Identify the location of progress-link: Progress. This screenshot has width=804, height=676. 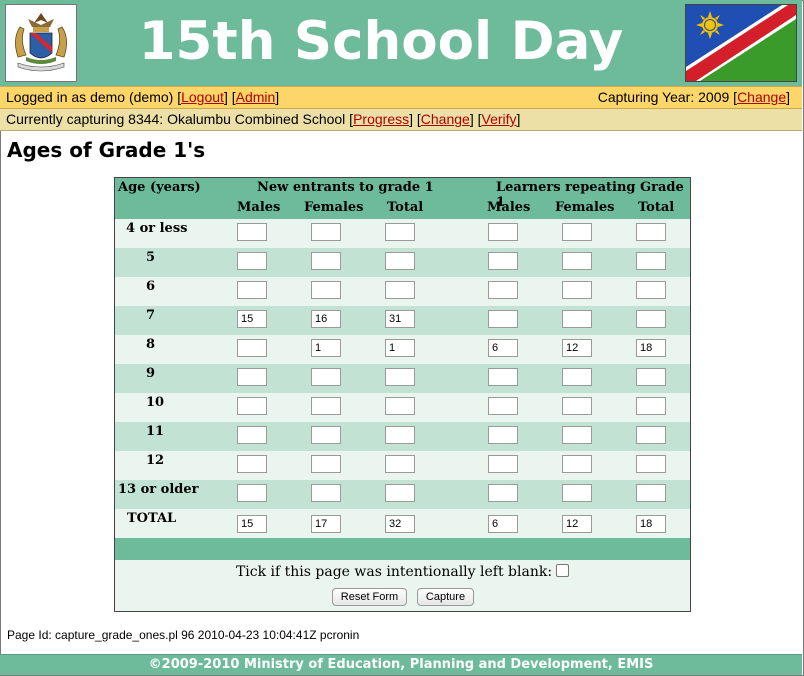
(381, 119).